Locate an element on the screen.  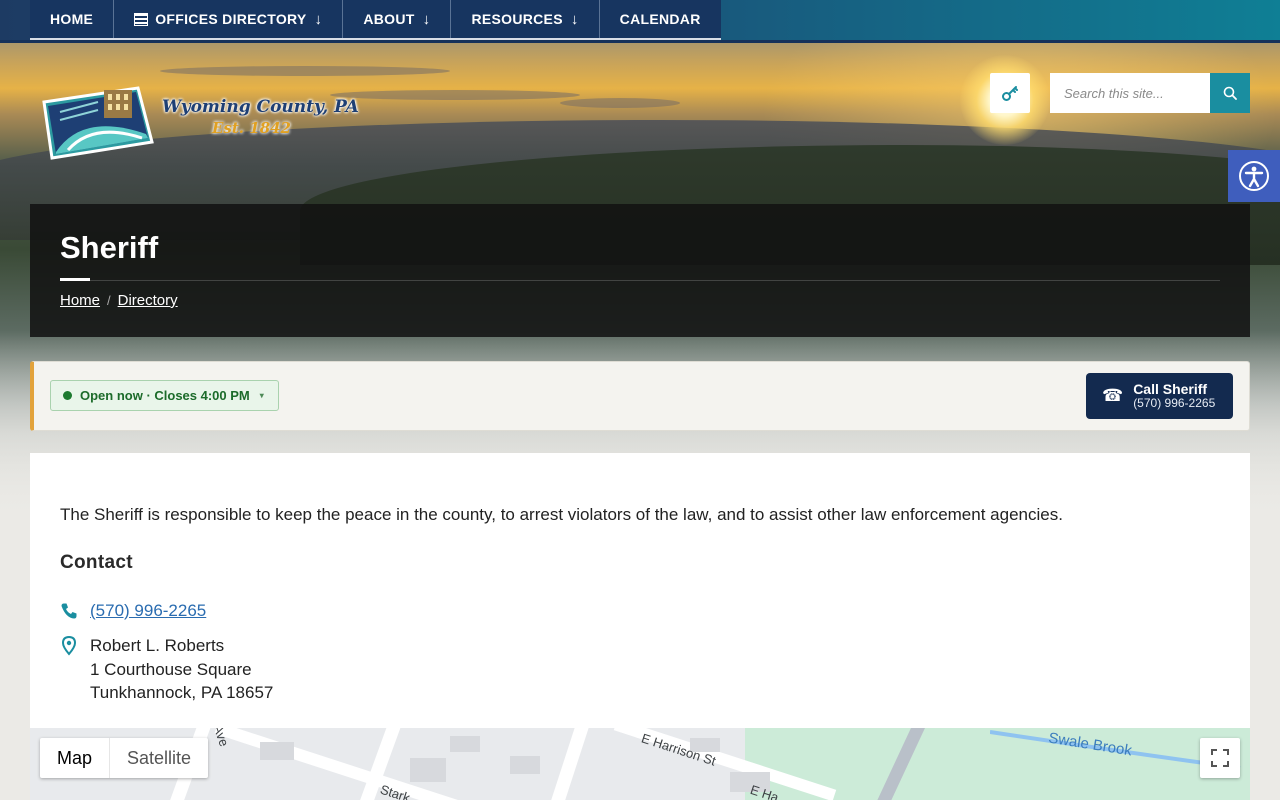
breadcrumb-home: Home is located at coordinates (80, 300).